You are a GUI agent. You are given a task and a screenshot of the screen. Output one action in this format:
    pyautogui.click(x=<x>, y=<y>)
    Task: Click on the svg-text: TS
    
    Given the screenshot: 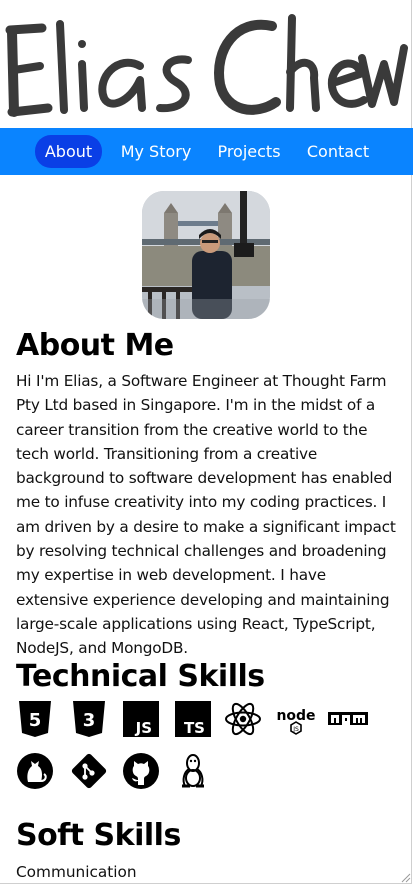 What is the action you would take?
    pyautogui.click(x=194, y=728)
    